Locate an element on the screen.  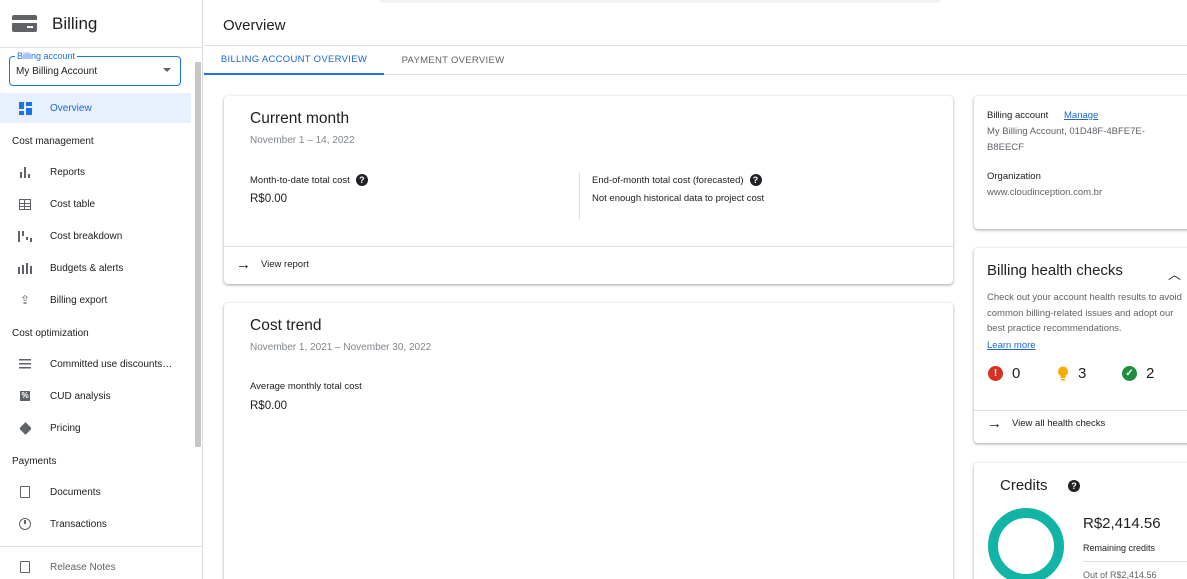
view-all-health-checks-link: → View all health checks is located at coordinates (1046, 423).